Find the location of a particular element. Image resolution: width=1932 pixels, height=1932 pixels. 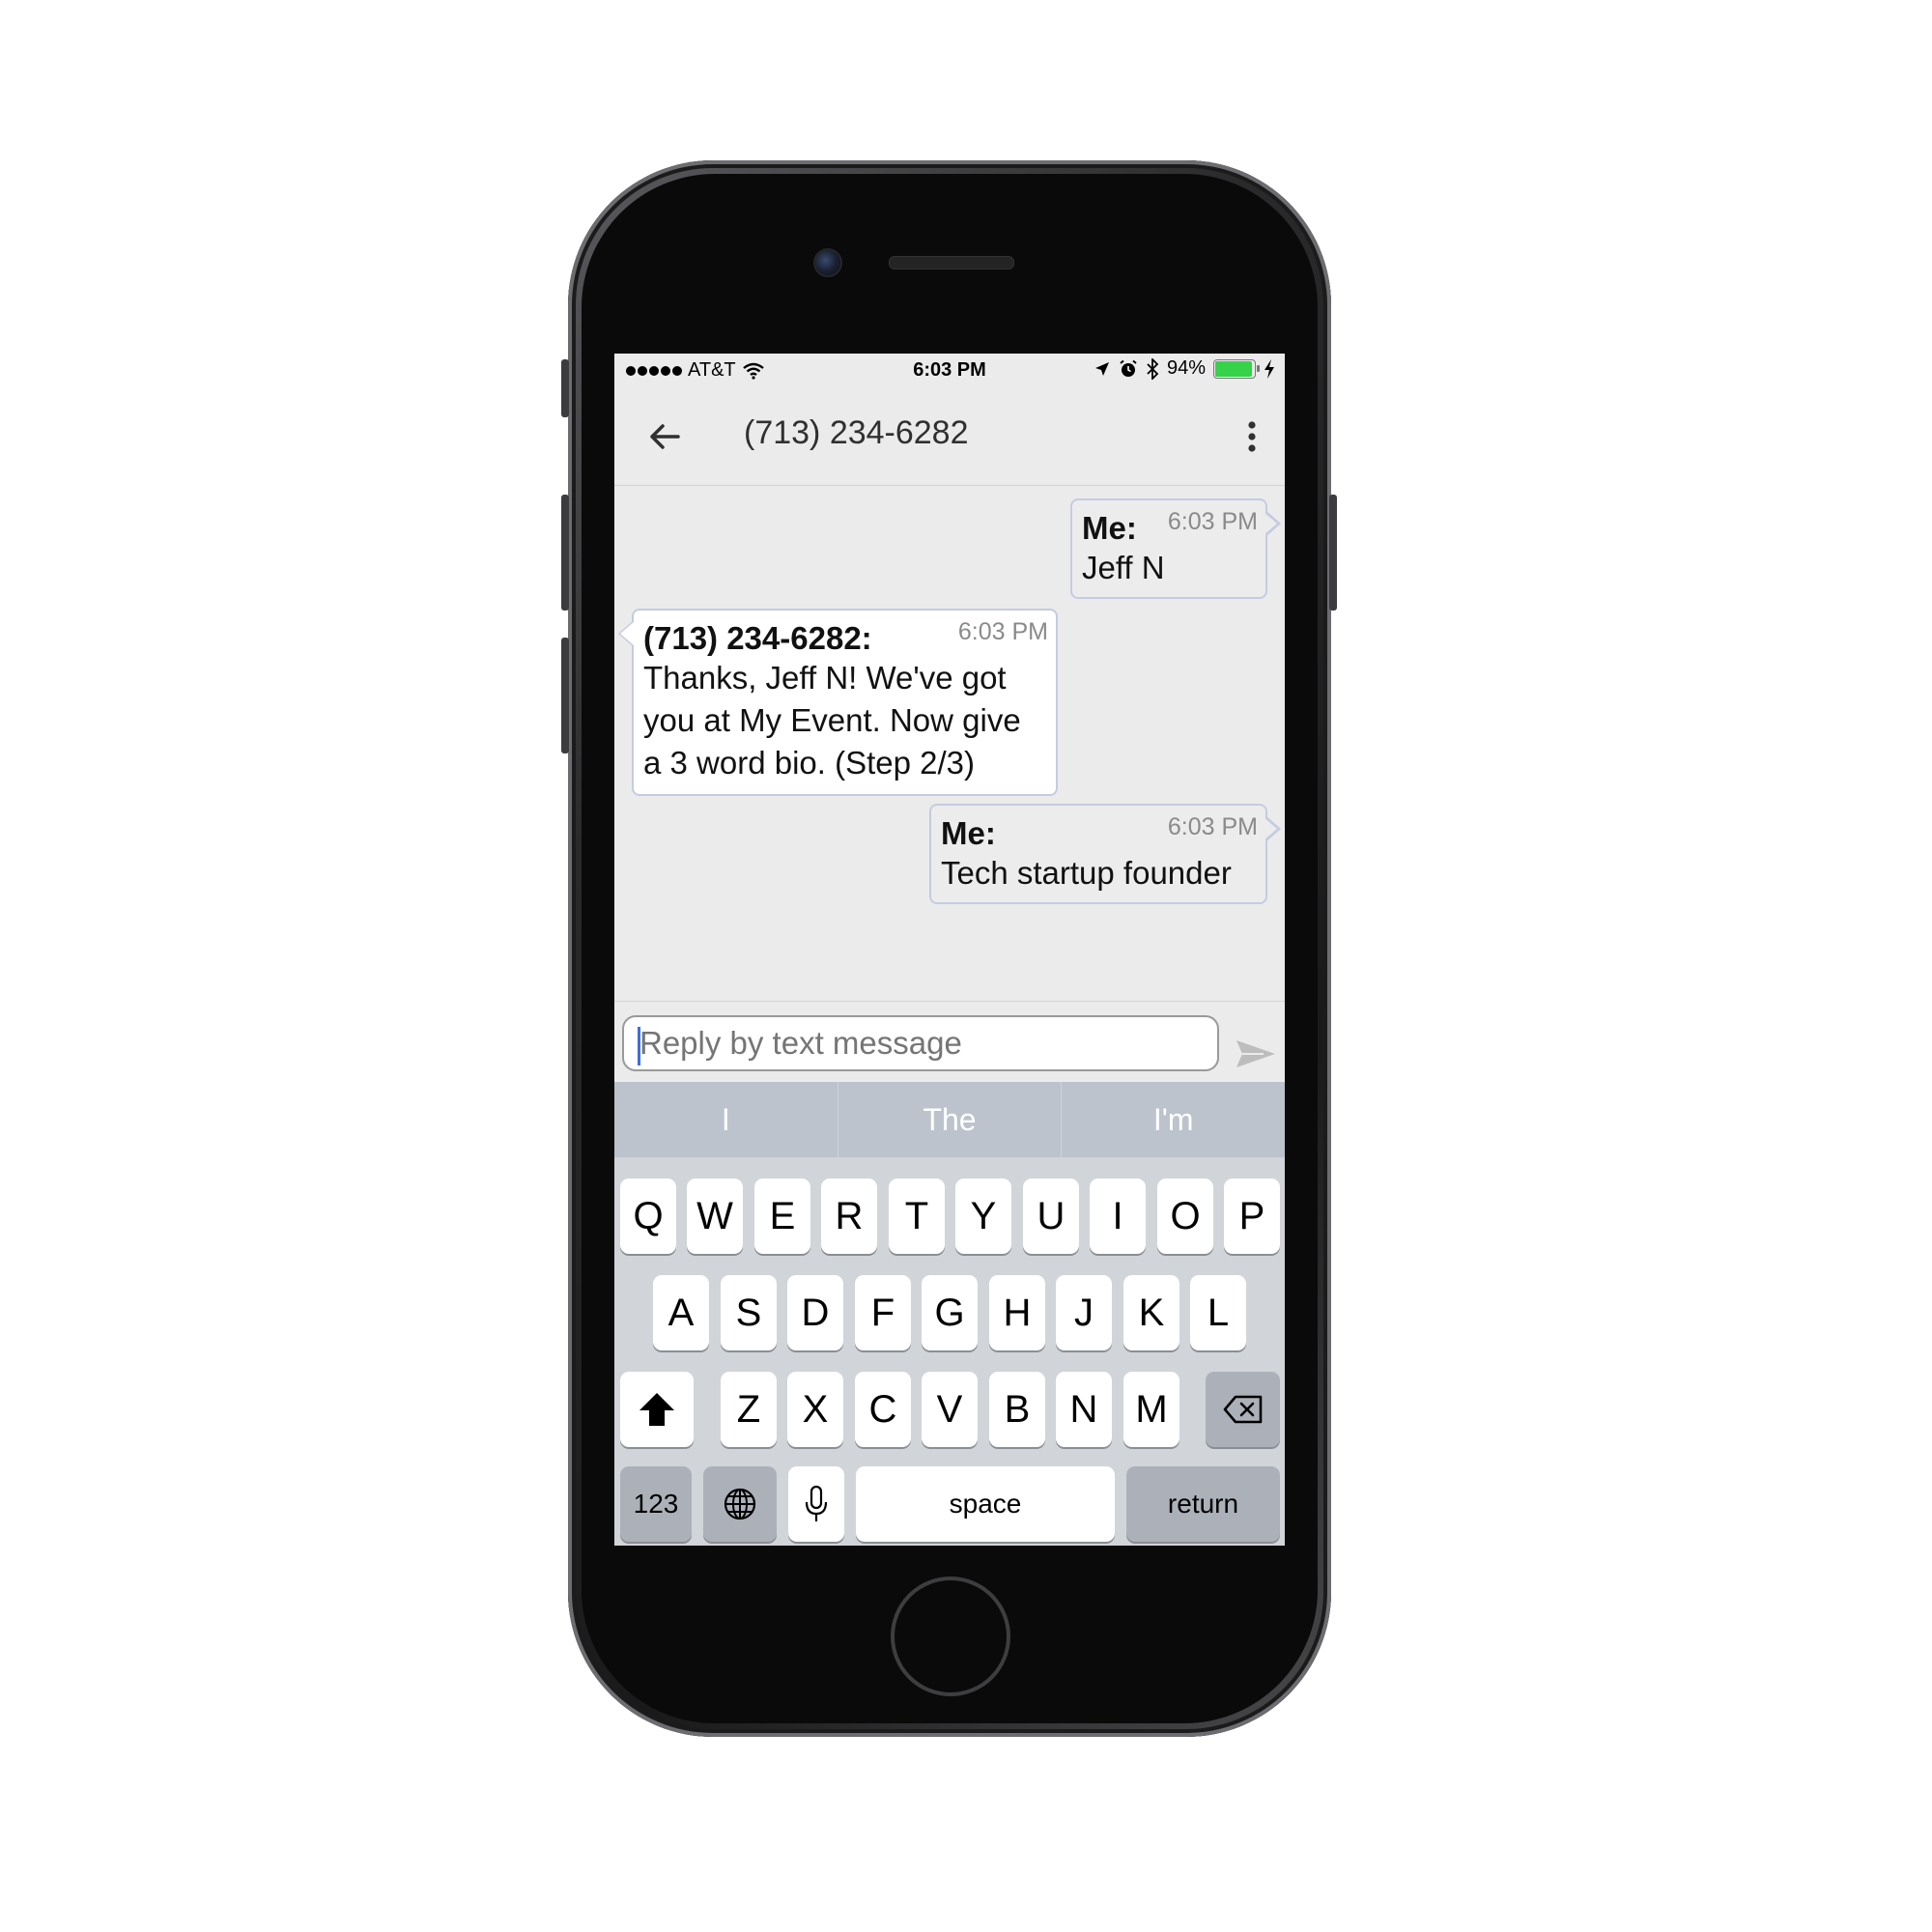

volume-down-button is located at coordinates (565, 695).